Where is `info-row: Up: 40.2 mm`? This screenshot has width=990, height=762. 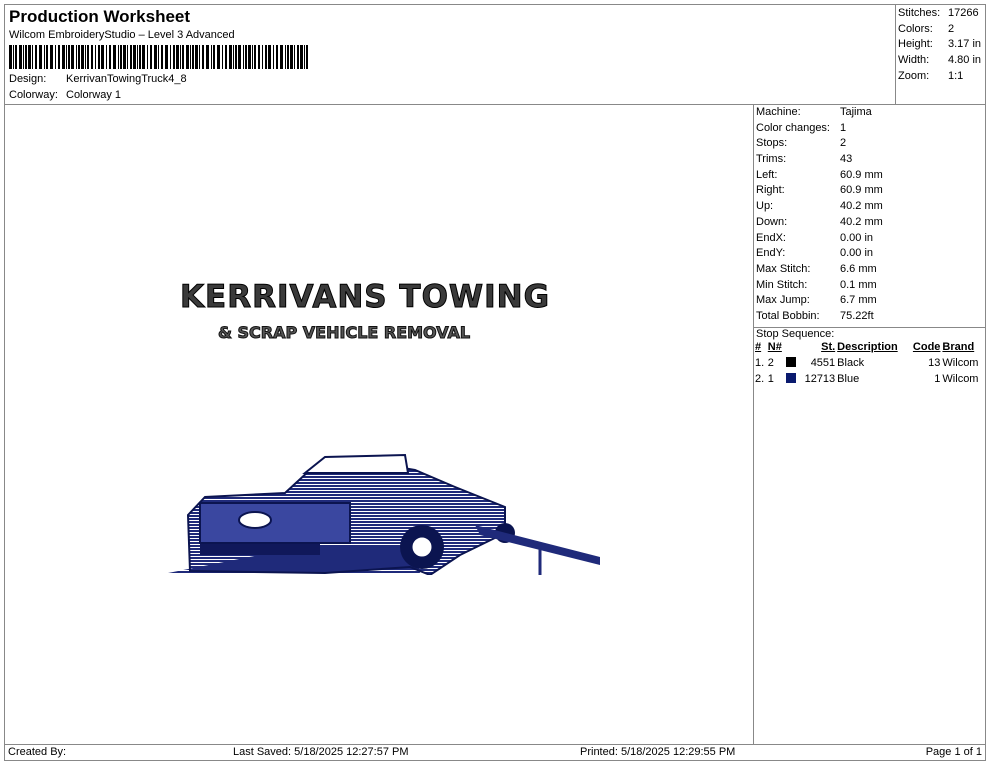
info-row: Up: 40.2 mm is located at coordinates (869, 207).